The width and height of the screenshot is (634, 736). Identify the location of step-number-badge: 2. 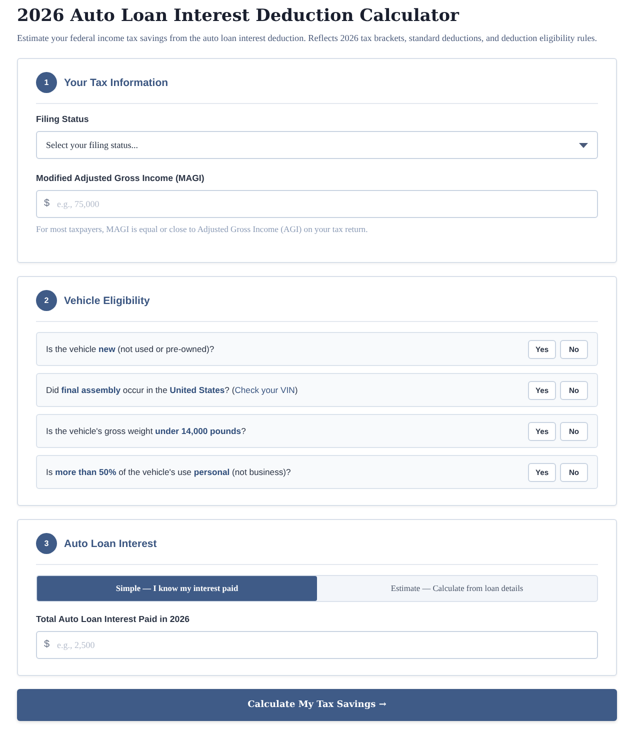
(46, 300).